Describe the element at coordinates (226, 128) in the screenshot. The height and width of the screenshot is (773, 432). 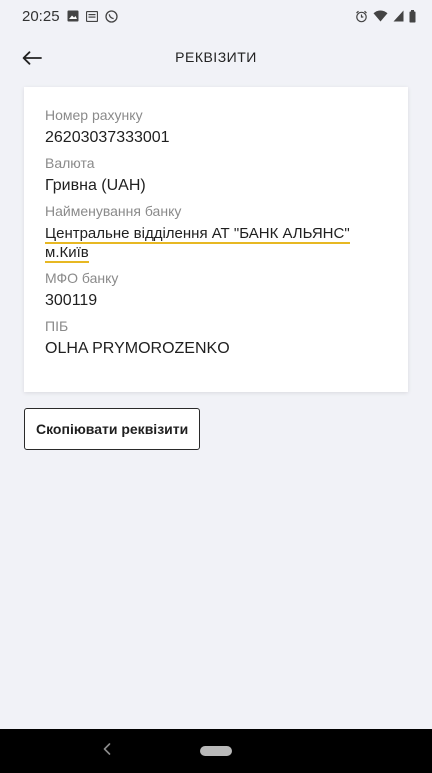
I see `account-field: Номер рахунку 26203037333001` at that location.